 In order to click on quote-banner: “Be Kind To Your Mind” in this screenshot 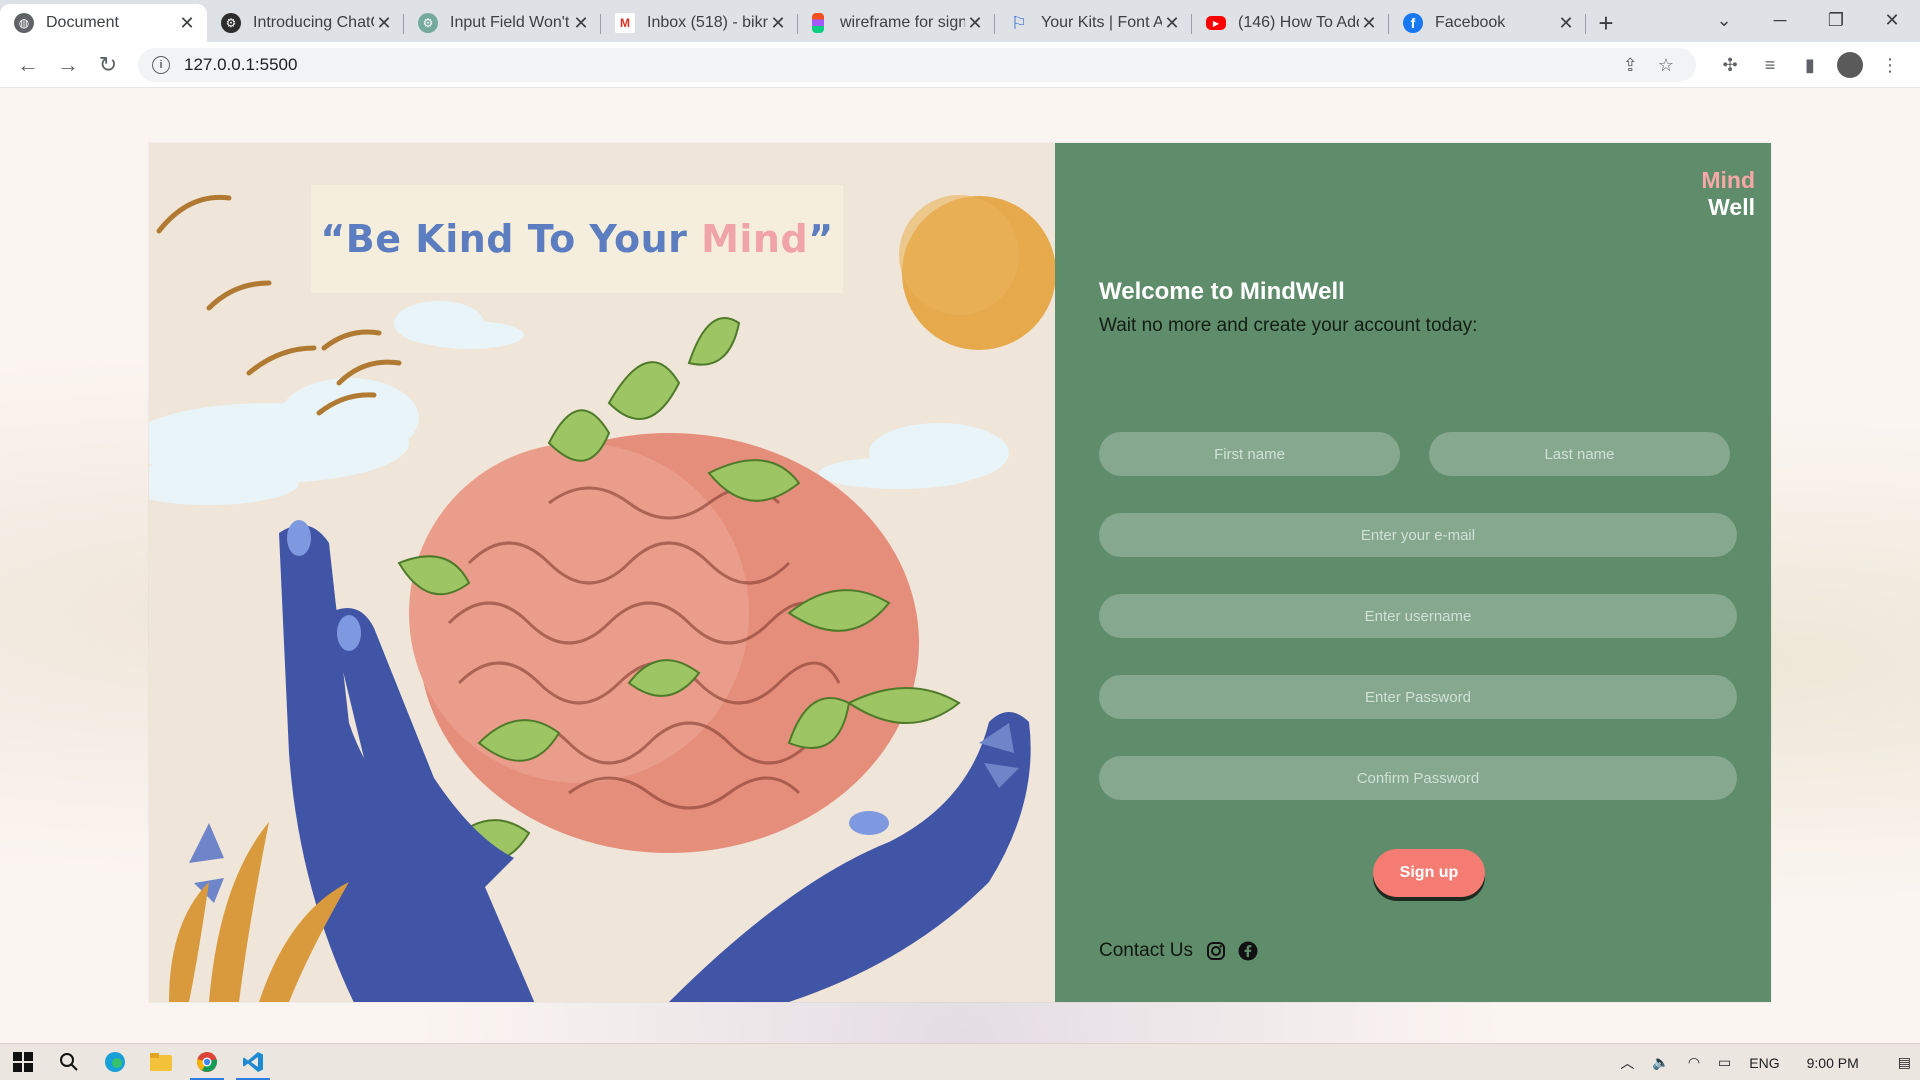, I will do `click(577, 239)`.